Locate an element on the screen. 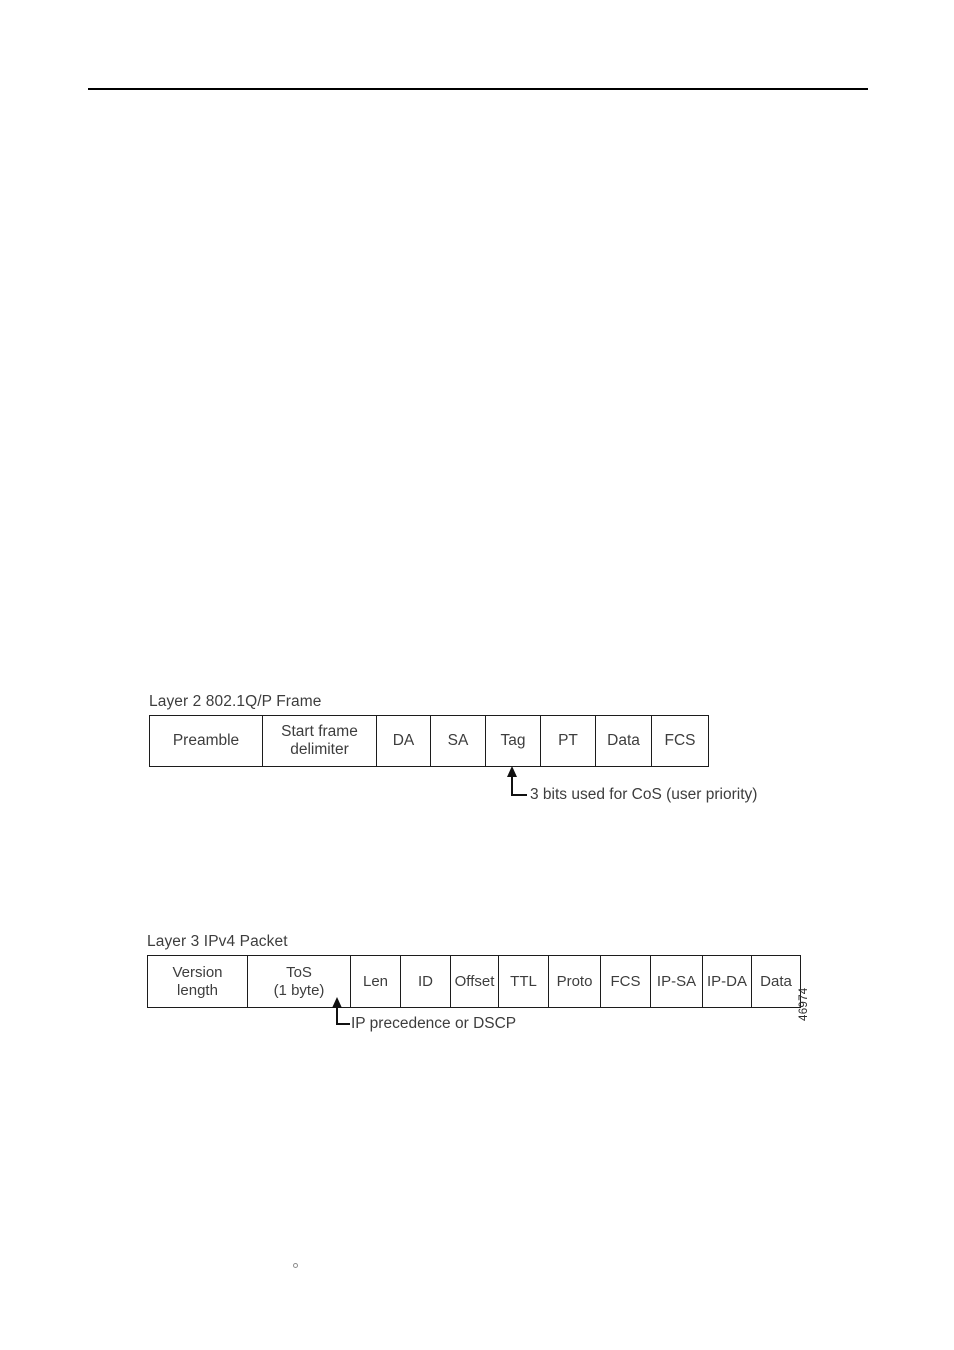 This screenshot has height=1350, width=954. packet-field-data-l3: Data is located at coordinates (776, 981).